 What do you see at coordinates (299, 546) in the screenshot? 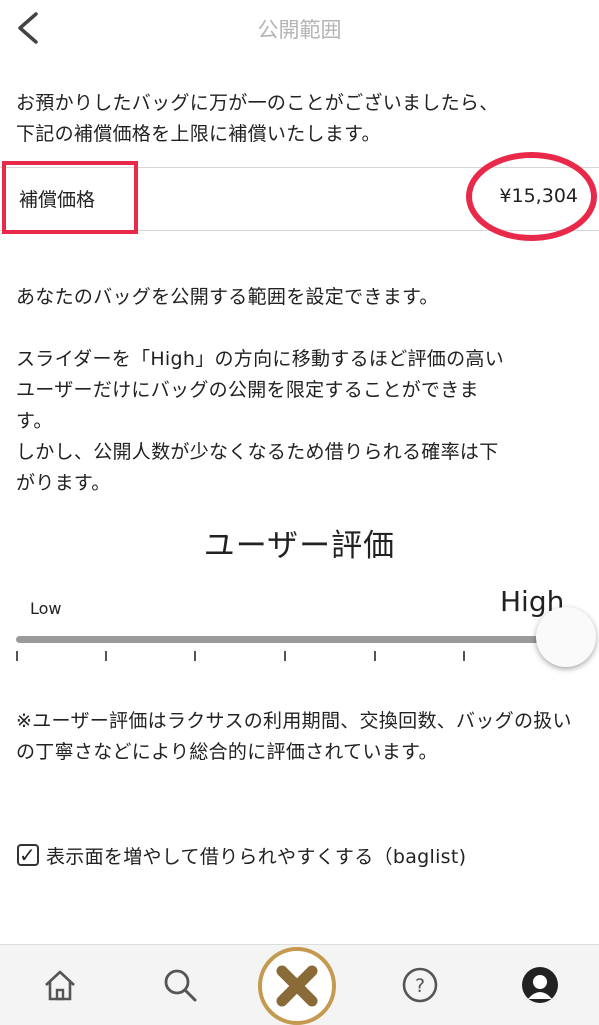
I see `rating-title: ユーザー評価` at bounding box center [299, 546].